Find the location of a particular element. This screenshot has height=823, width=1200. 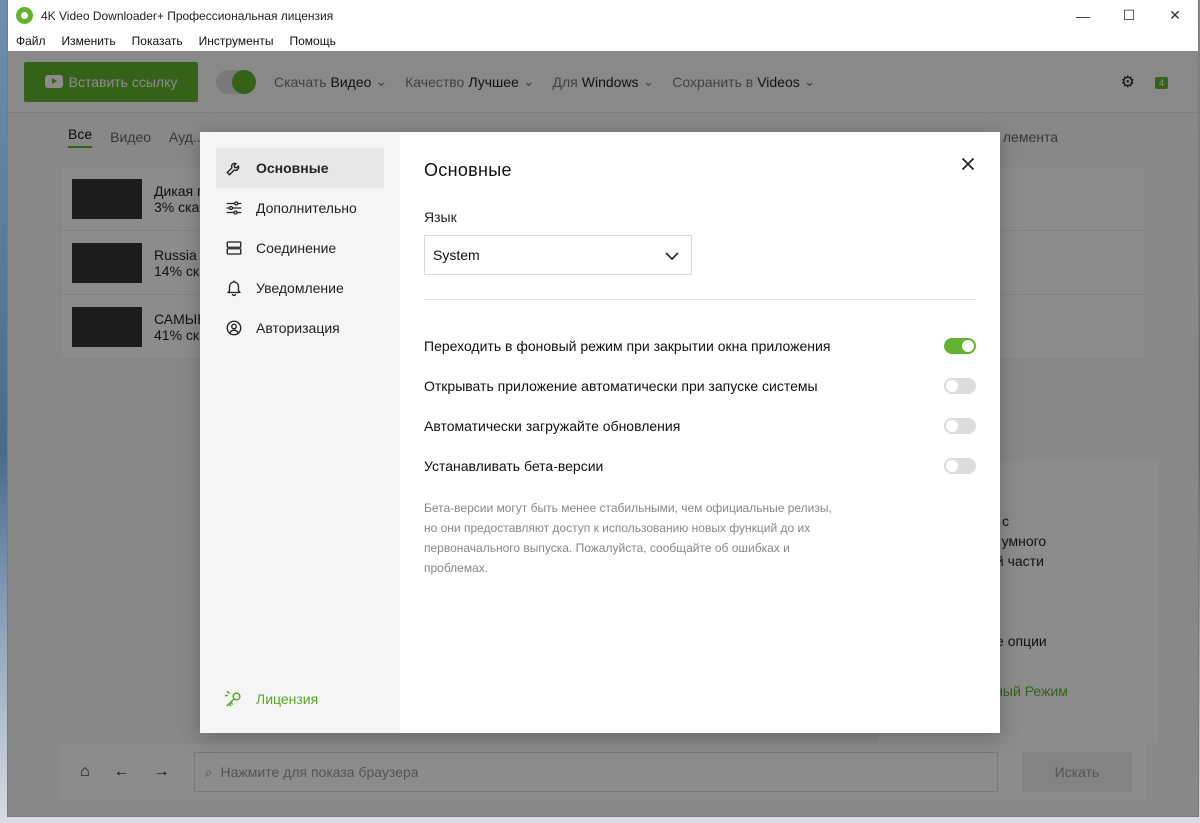

language-value: System is located at coordinates (456, 255).